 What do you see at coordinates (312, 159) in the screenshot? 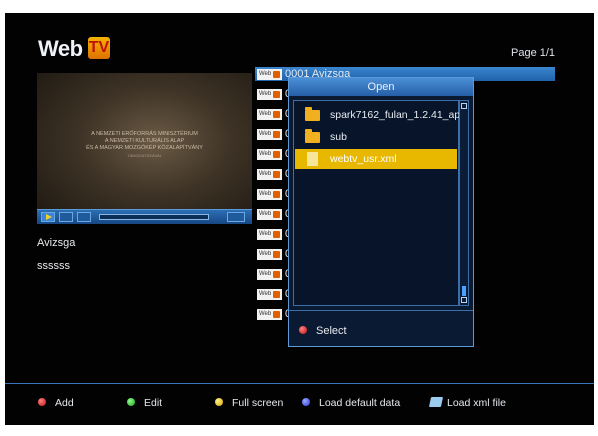
I see `file-icon` at bounding box center [312, 159].